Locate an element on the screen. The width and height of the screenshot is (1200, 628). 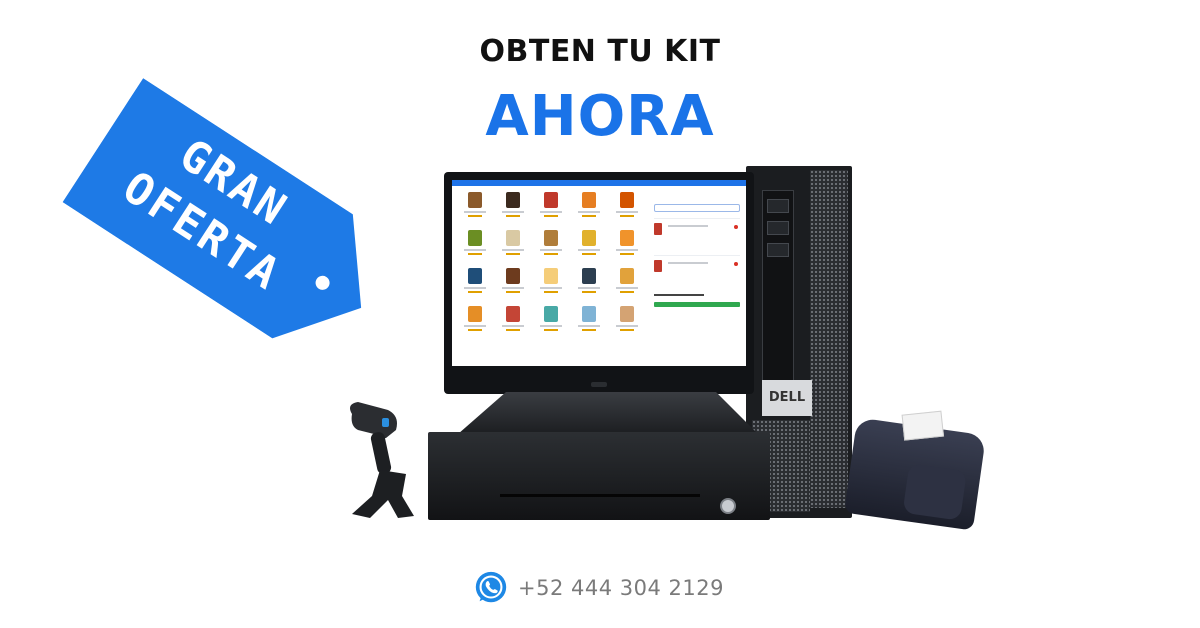
receipt-printer is located at coordinates (915, 470).